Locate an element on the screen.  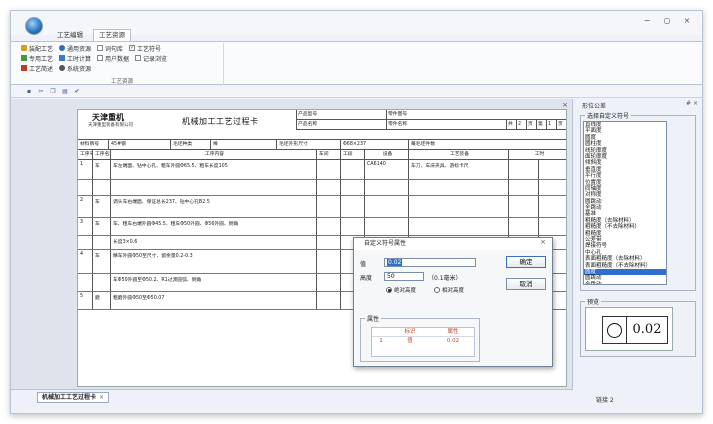
cut-icon: ✂ is located at coordinates (41, 92).